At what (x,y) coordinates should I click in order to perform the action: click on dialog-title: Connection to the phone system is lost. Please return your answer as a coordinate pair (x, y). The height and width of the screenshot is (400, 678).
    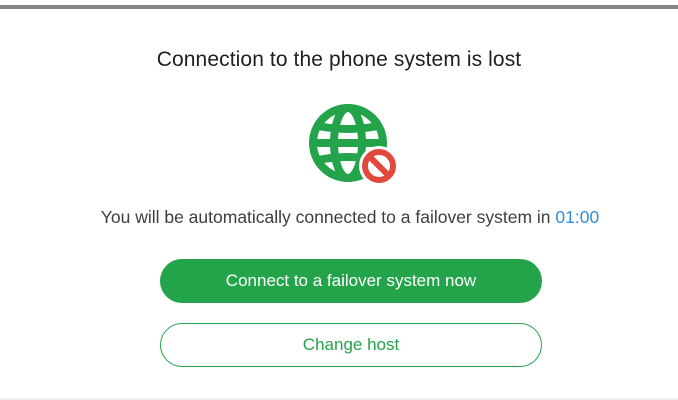
    Looking at the image, I should click on (339, 59).